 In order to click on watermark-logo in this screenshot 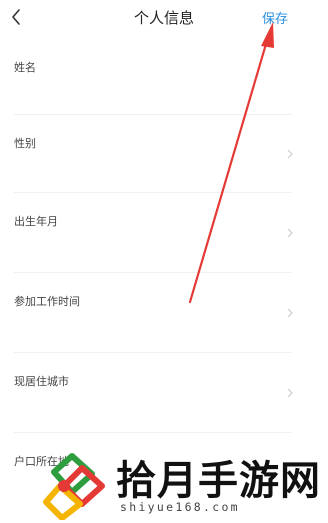, I will do `click(74, 486)`.